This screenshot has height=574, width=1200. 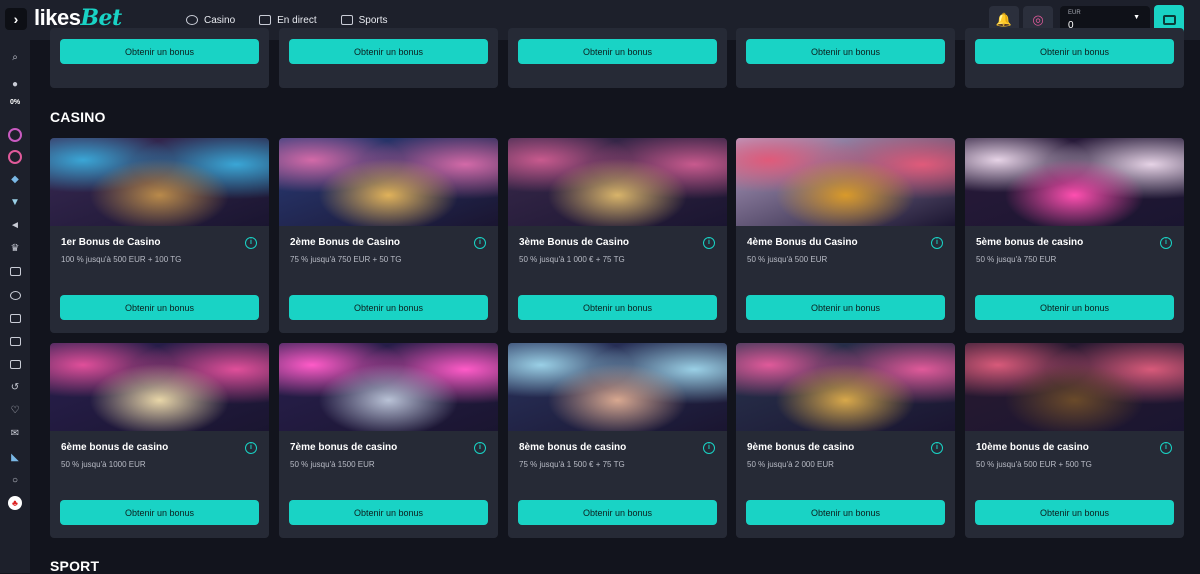 What do you see at coordinates (1034, 464) in the screenshot?
I see `bonus-card-description: 50 % jusqu'à 500 EUR + 500 TG` at bounding box center [1034, 464].